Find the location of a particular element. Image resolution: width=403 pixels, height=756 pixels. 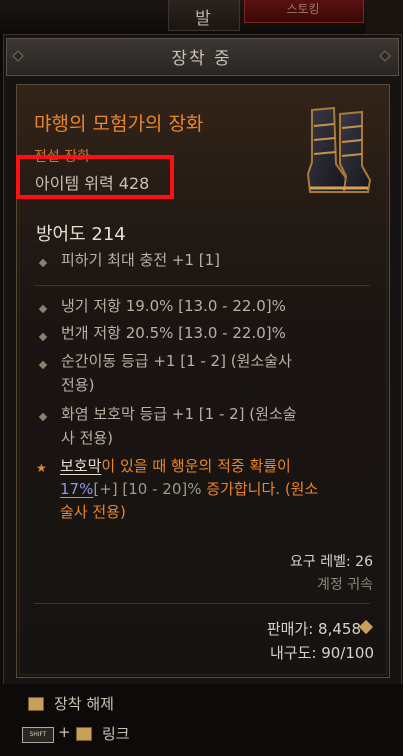

affix-line-continued: 전용) is located at coordinates (78, 385).